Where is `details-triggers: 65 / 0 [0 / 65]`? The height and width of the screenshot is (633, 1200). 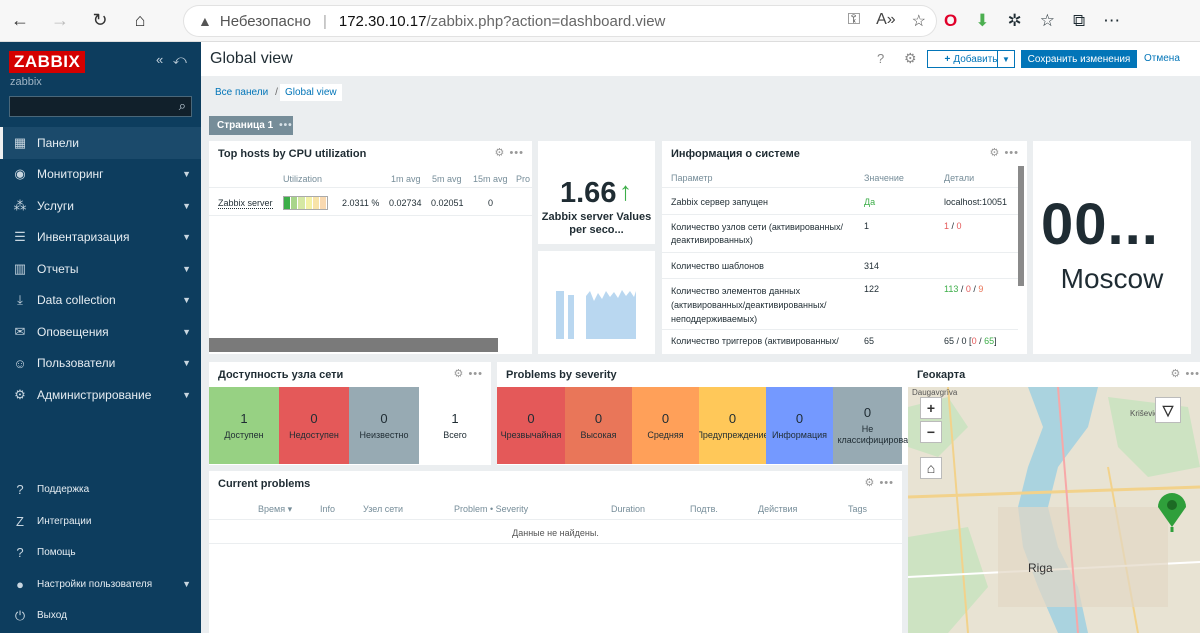 details-triggers: 65 / 0 [0 / 65] is located at coordinates (970, 341).